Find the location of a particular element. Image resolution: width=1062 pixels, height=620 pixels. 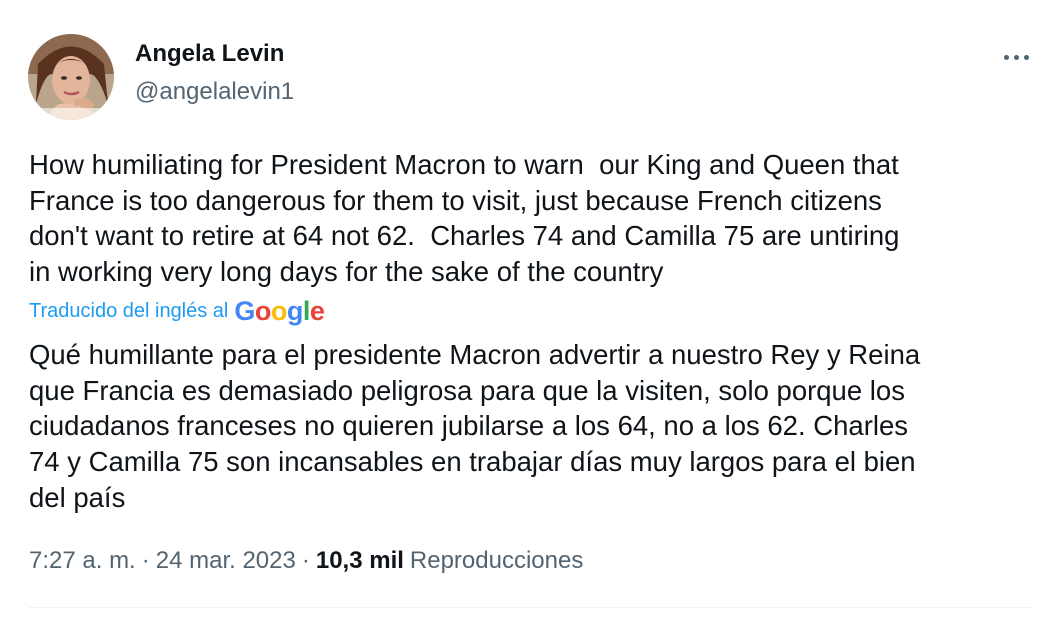

views-count: 10,3 mil is located at coordinates (359, 560).